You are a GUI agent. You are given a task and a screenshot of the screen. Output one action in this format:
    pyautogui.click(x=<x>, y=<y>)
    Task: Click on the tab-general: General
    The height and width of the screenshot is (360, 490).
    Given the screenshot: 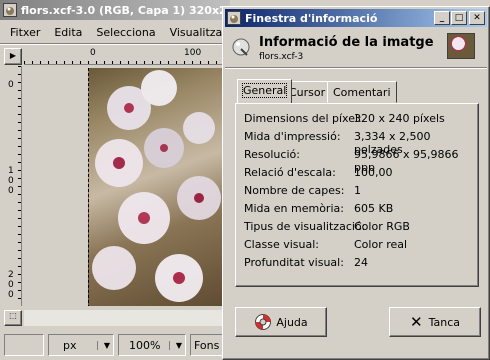 What is the action you would take?
    pyautogui.click(x=265, y=91)
    